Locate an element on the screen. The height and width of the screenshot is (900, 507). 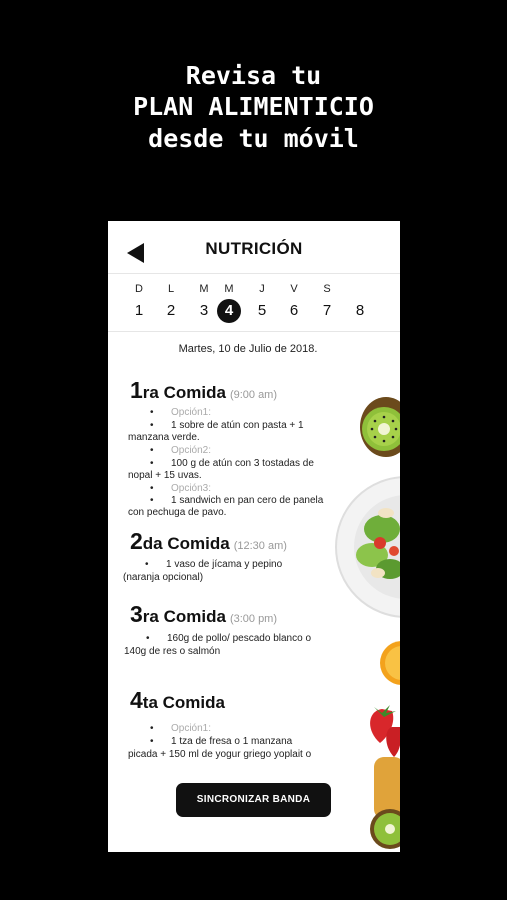
day-8: 8 is located at coordinates (360, 302).